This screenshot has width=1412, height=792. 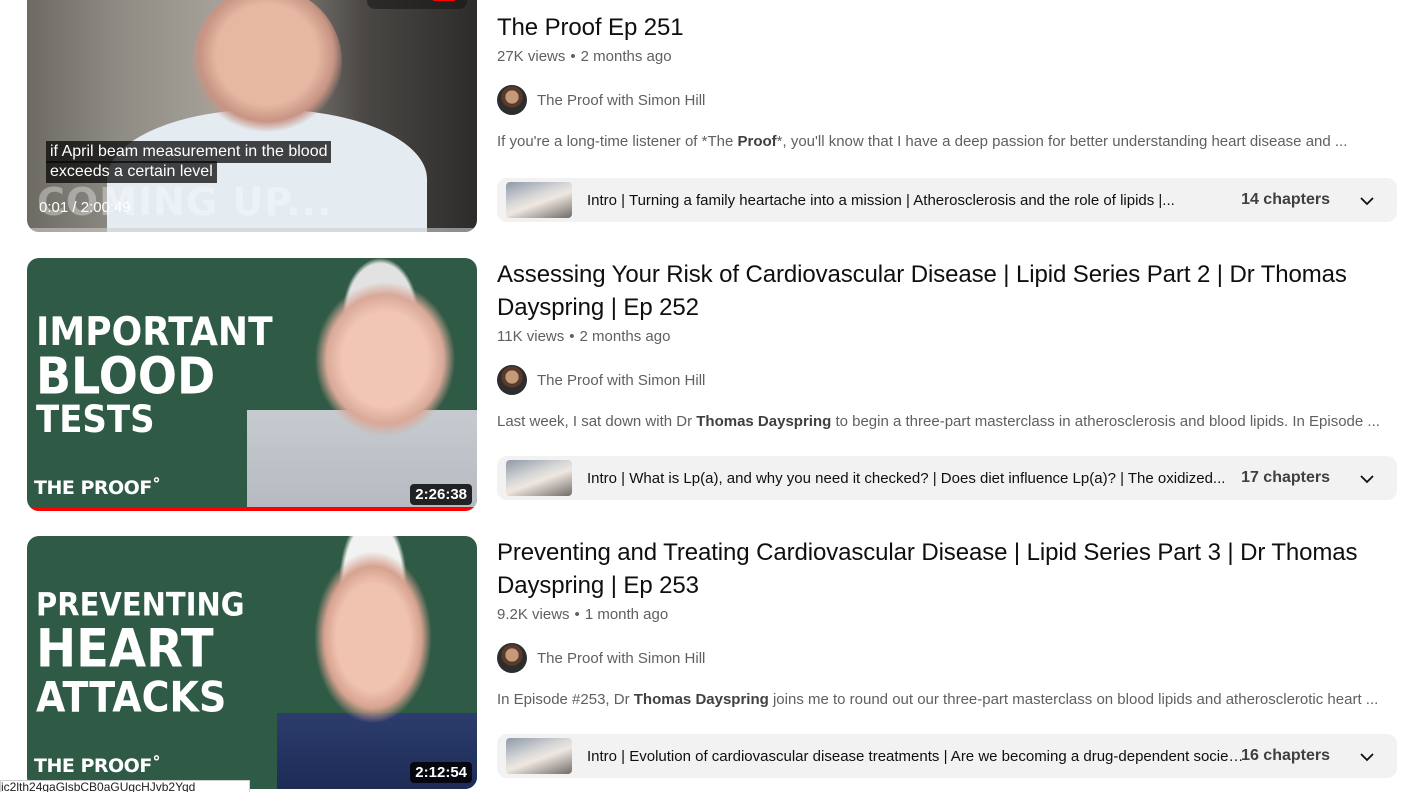 I want to click on watched-progress-bar, so click(x=252, y=509).